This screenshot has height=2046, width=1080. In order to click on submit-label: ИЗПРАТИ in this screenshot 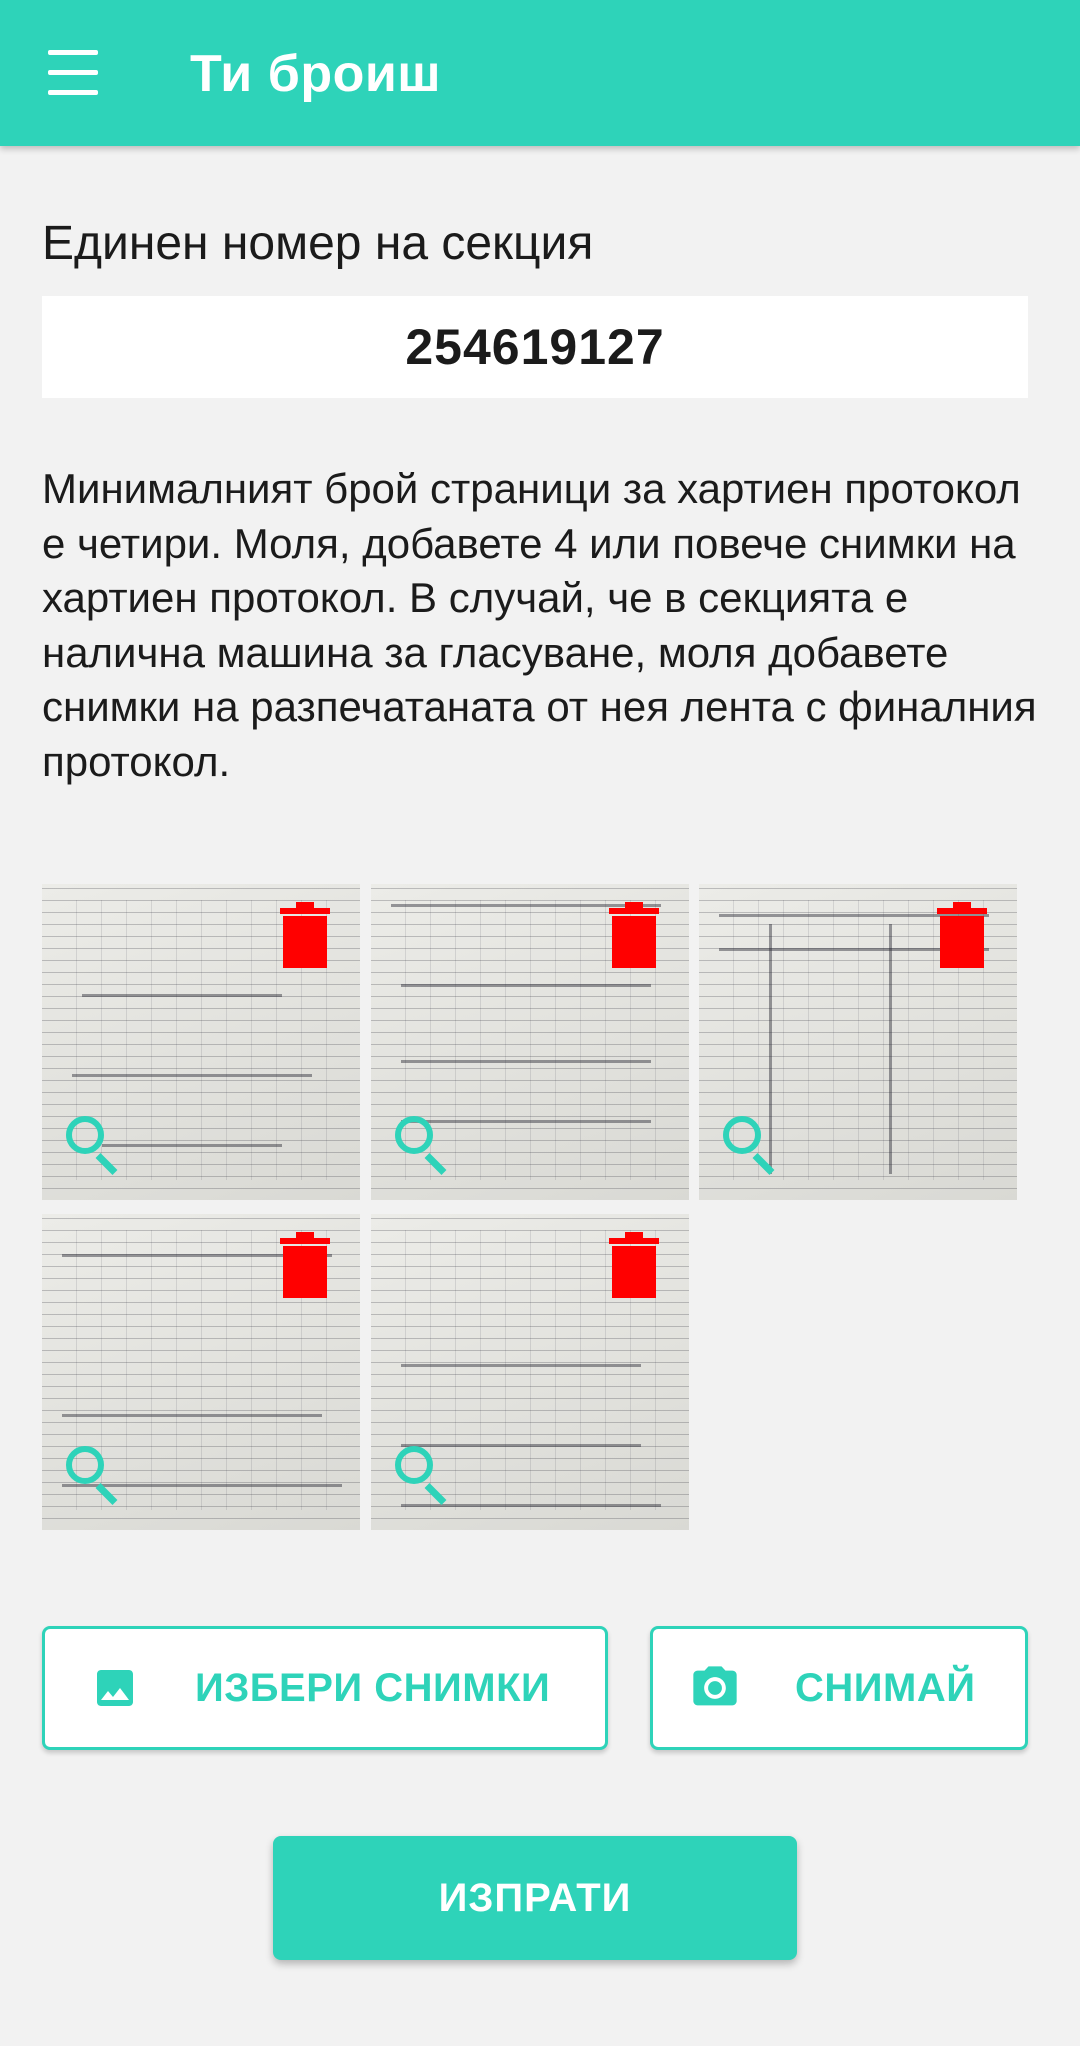, I will do `click(535, 1897)`.